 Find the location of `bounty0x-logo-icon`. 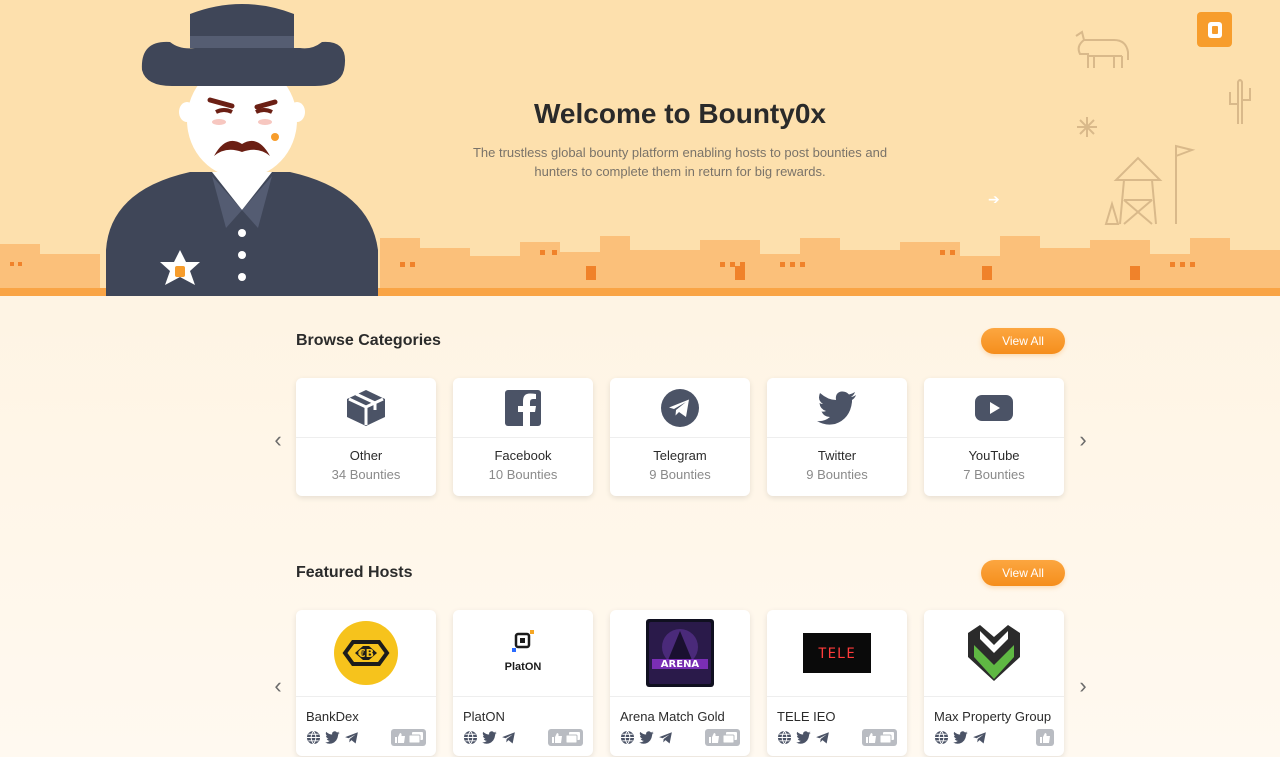

bounty0x-logo-icon is located at coordinates (1214, 29).